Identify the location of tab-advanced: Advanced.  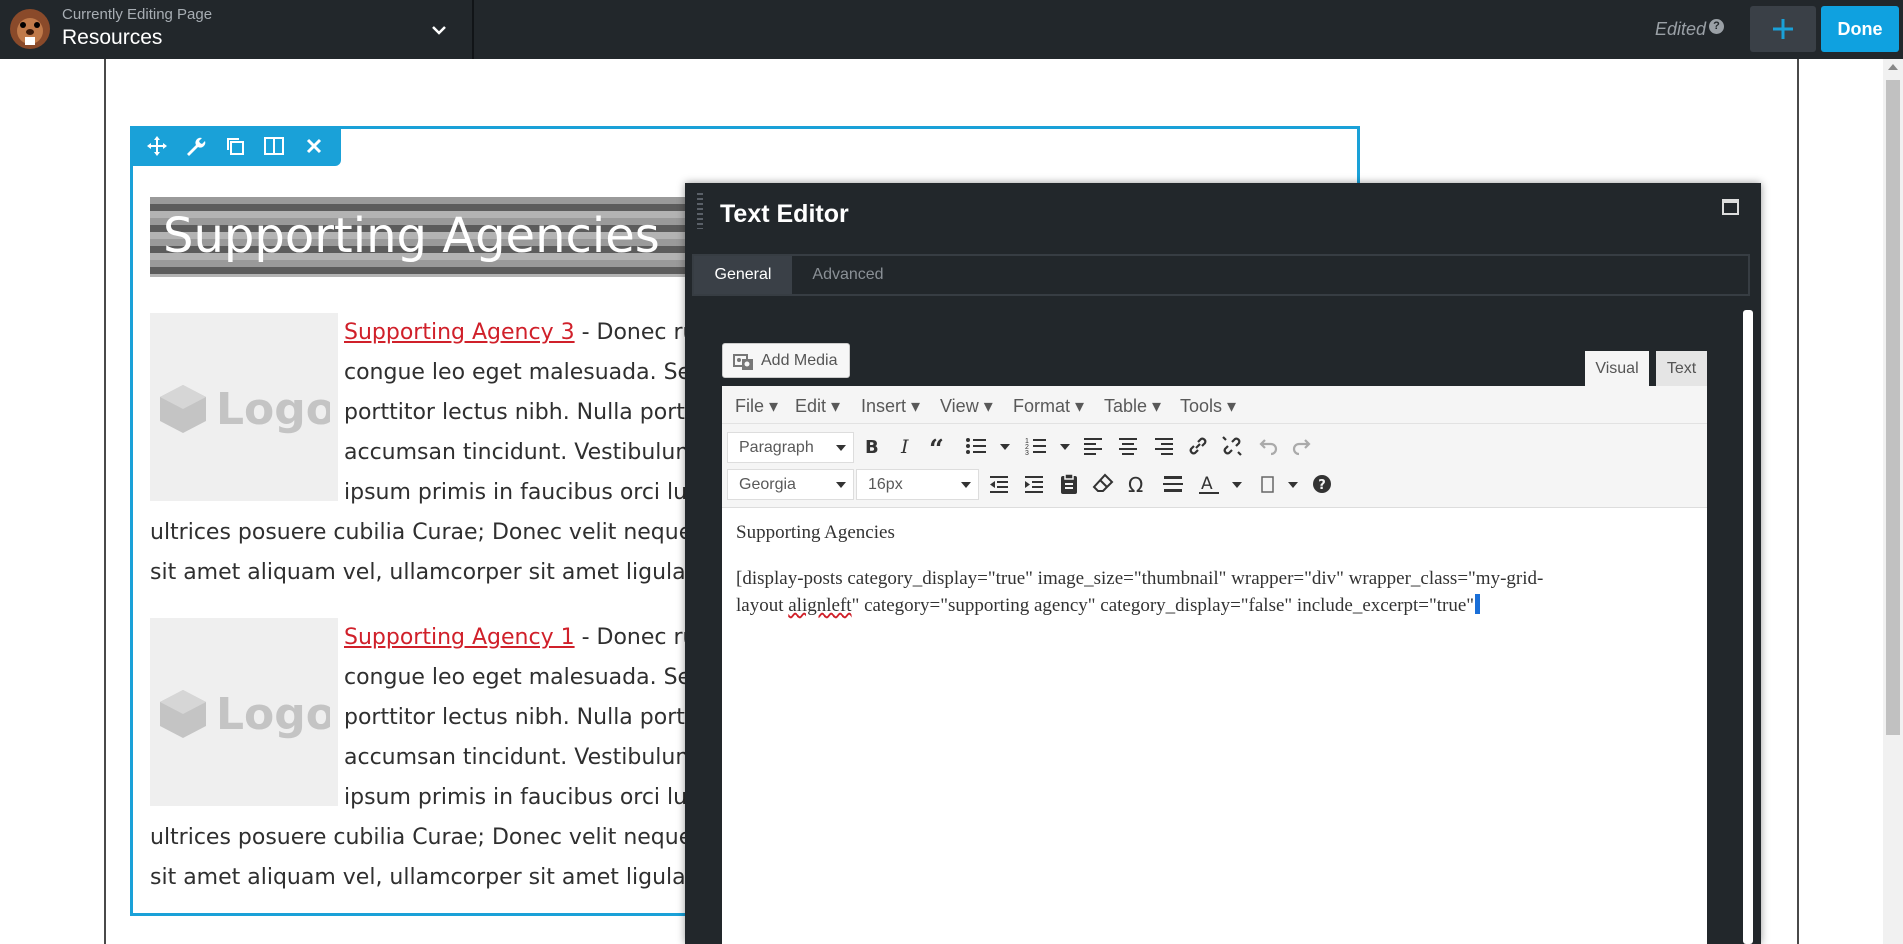
(848, 275).